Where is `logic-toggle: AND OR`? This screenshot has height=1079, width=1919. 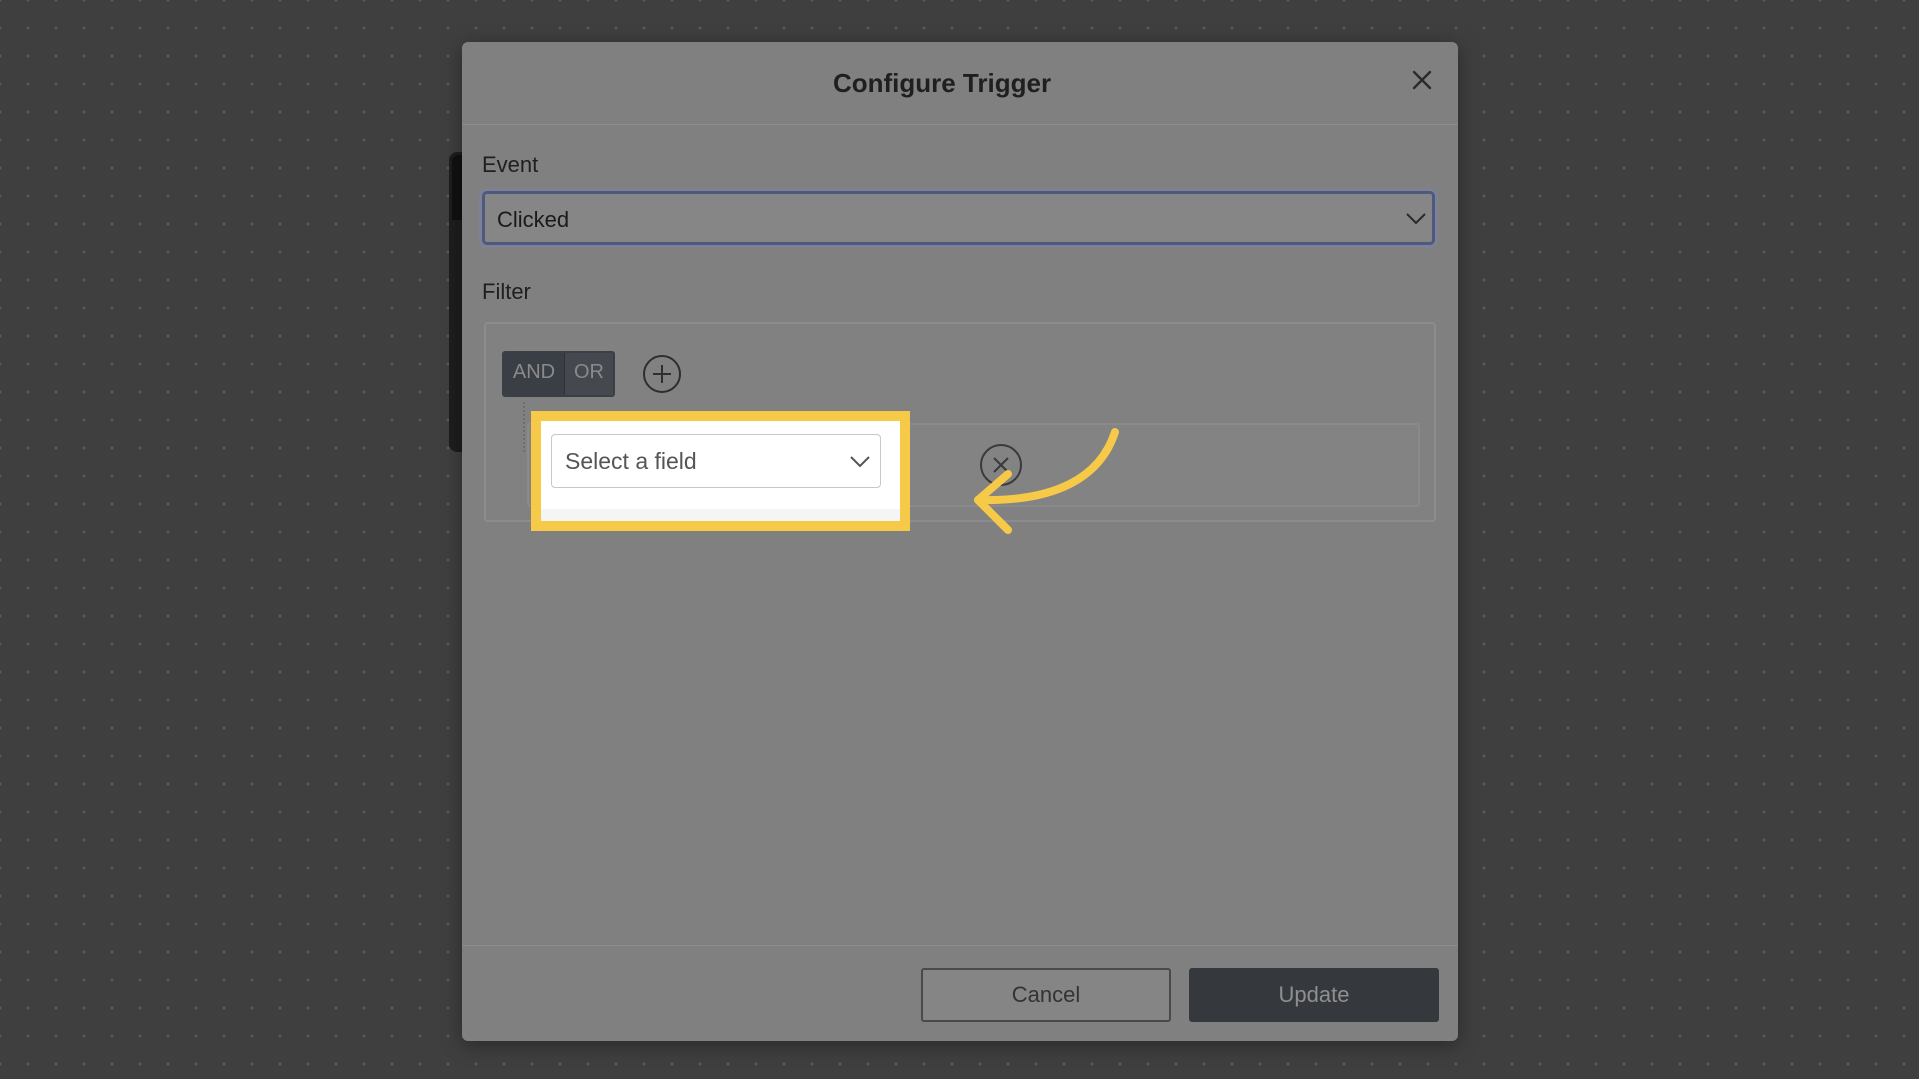 logic-toggle: AND OR is located at coordinates (558, 374).